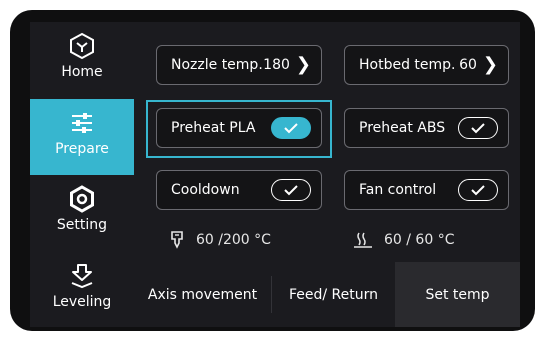  I want to click on cooldown-label: Cooldown, so click(205, 190).